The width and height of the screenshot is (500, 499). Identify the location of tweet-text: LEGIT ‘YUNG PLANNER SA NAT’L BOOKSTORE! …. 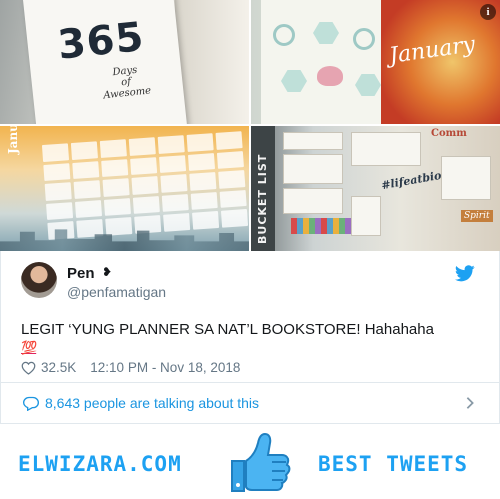
(251, 338).